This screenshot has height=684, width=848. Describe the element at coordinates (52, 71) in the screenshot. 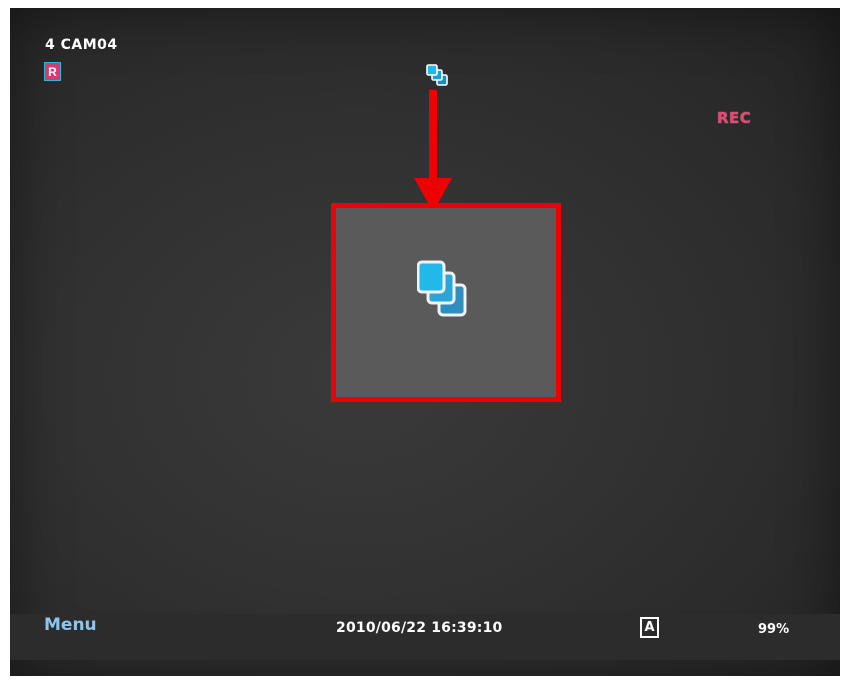

I see `record-badge: R` at that location.